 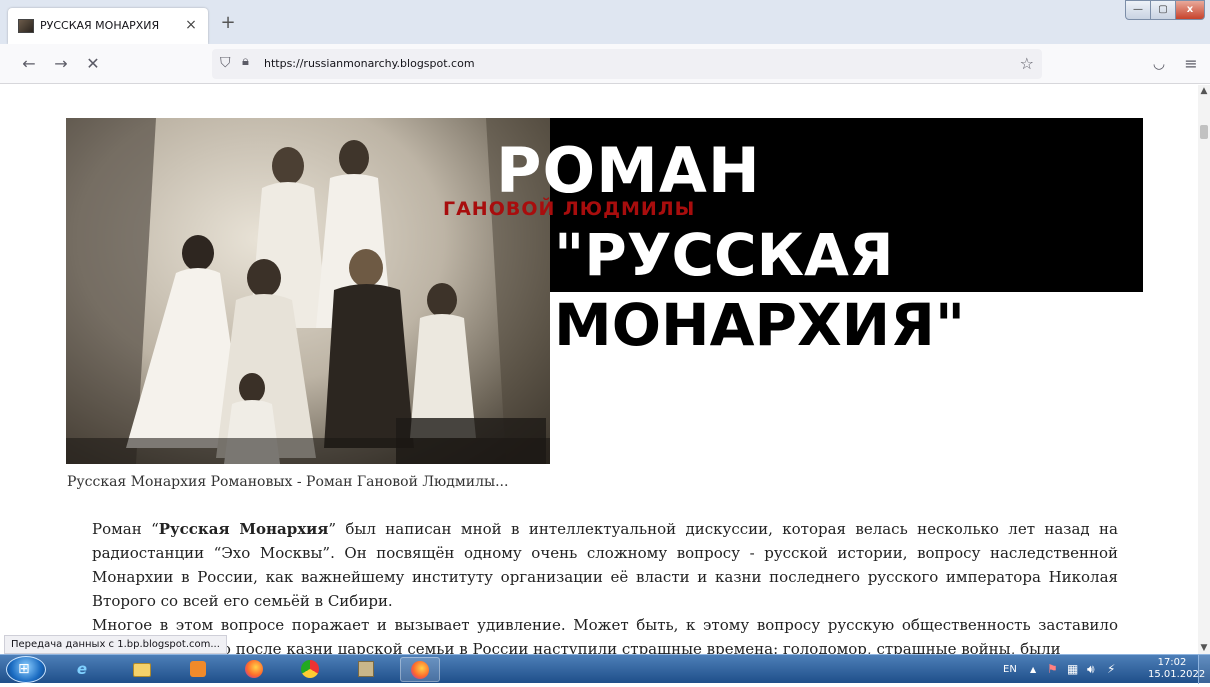 What do you see at coordinates (366, 669) in the screenshot?
I see `tool-icon` at bounding box center [366, 669].